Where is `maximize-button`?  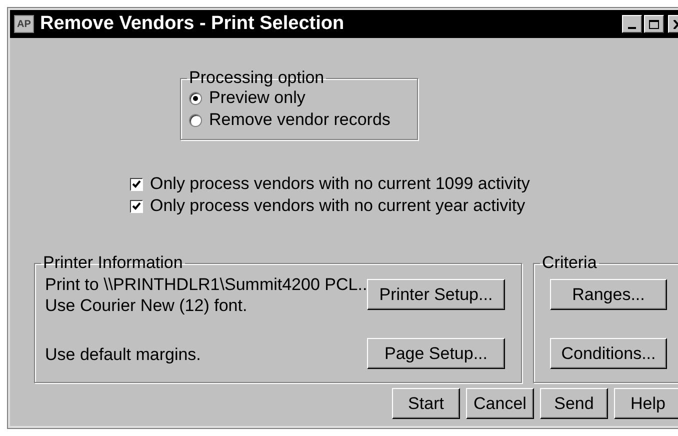
maximize-button is located at coordinates (654, 24).